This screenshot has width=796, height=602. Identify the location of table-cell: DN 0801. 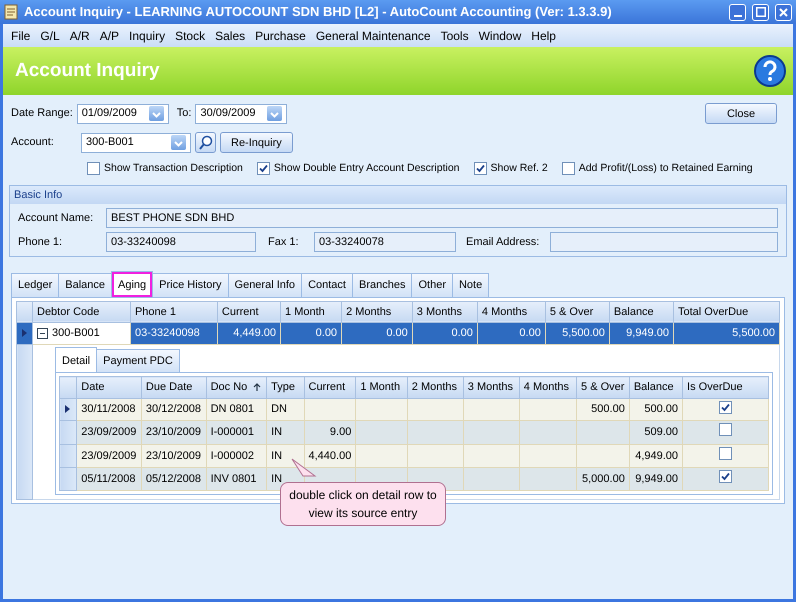
(236, 409).